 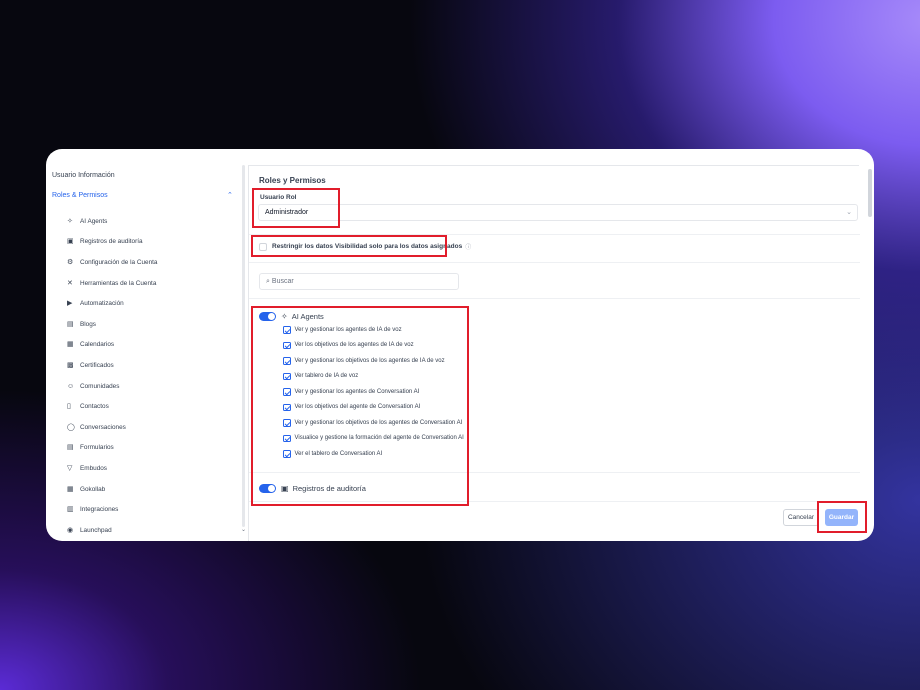 I want to click on sidebar-item-gokollab: ▦ Gokollab, so click(x=144, y=489).